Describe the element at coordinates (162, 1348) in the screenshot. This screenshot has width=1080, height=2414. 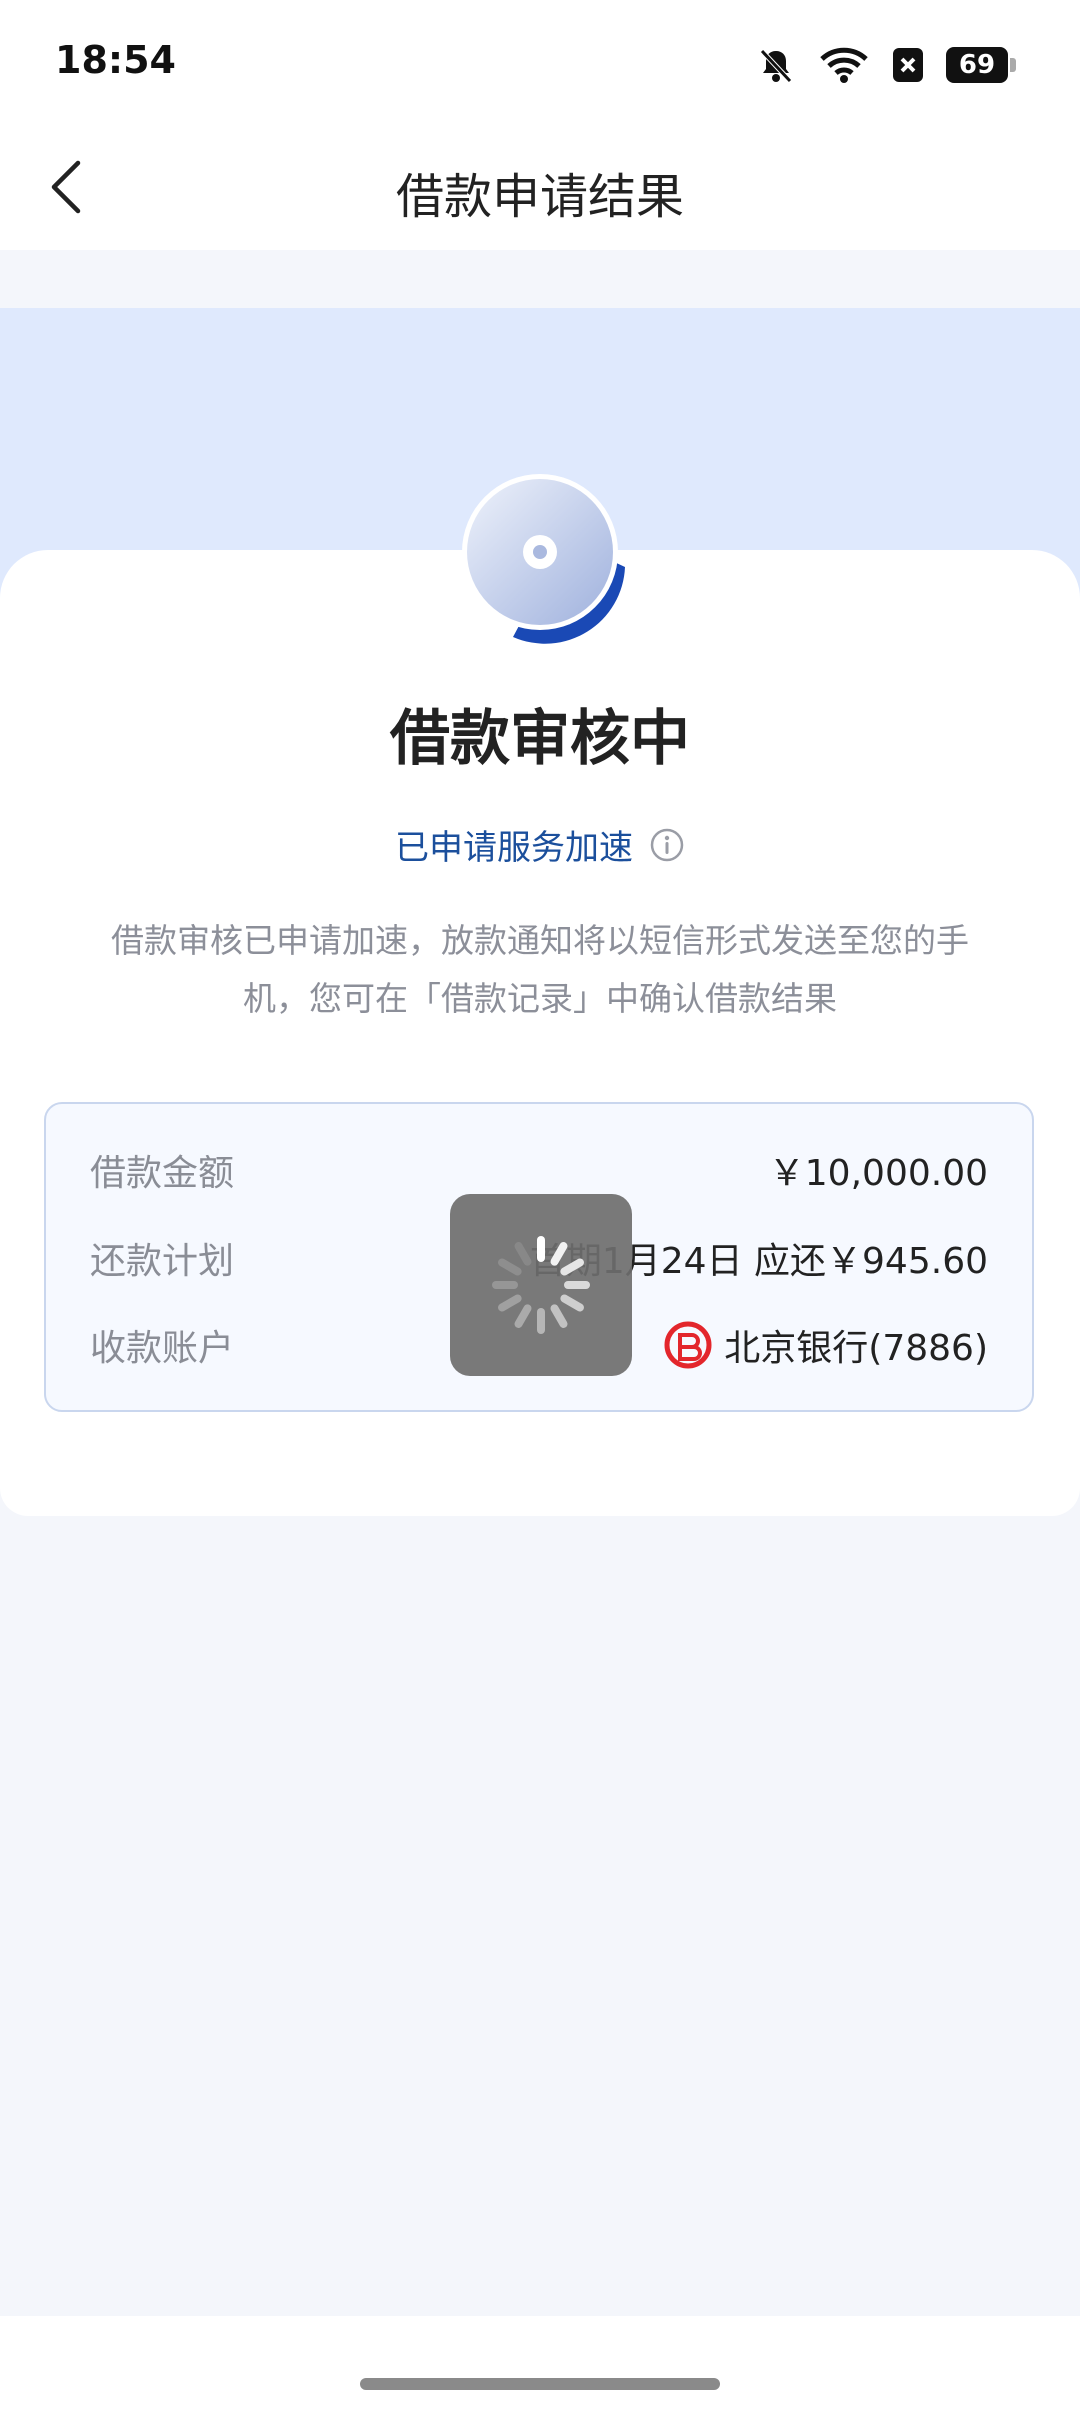
I see `detail-label: 收款账户` at that location.